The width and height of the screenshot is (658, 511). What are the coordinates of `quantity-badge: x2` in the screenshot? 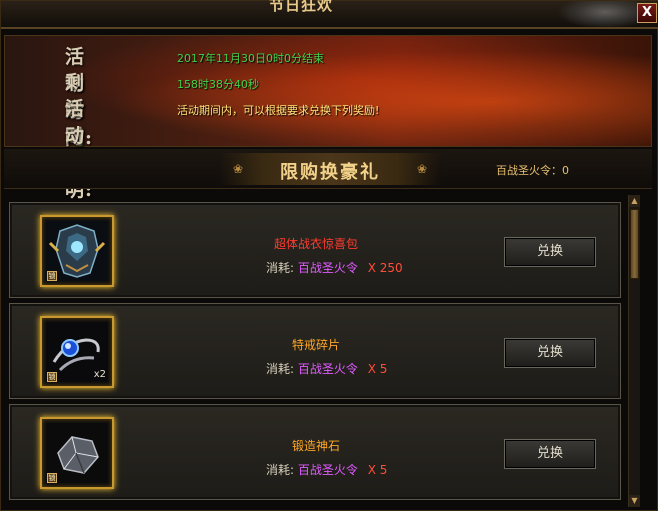 It's located at (99, 374).